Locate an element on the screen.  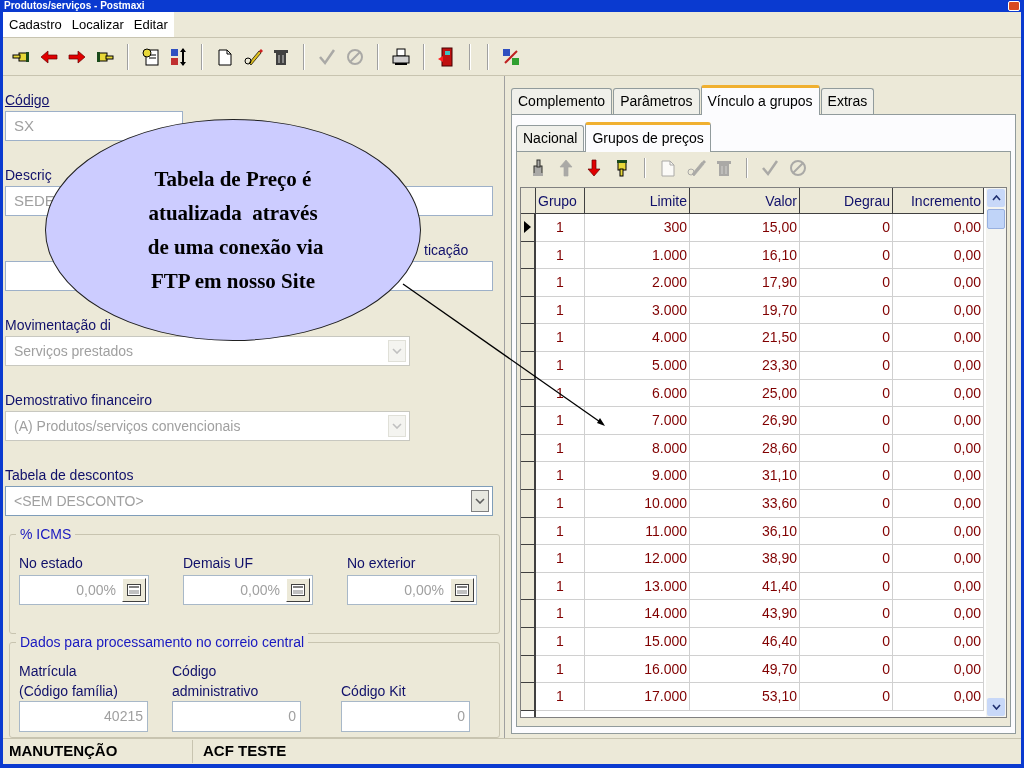
row-pointer-icon is located at coordinates (527, 227).